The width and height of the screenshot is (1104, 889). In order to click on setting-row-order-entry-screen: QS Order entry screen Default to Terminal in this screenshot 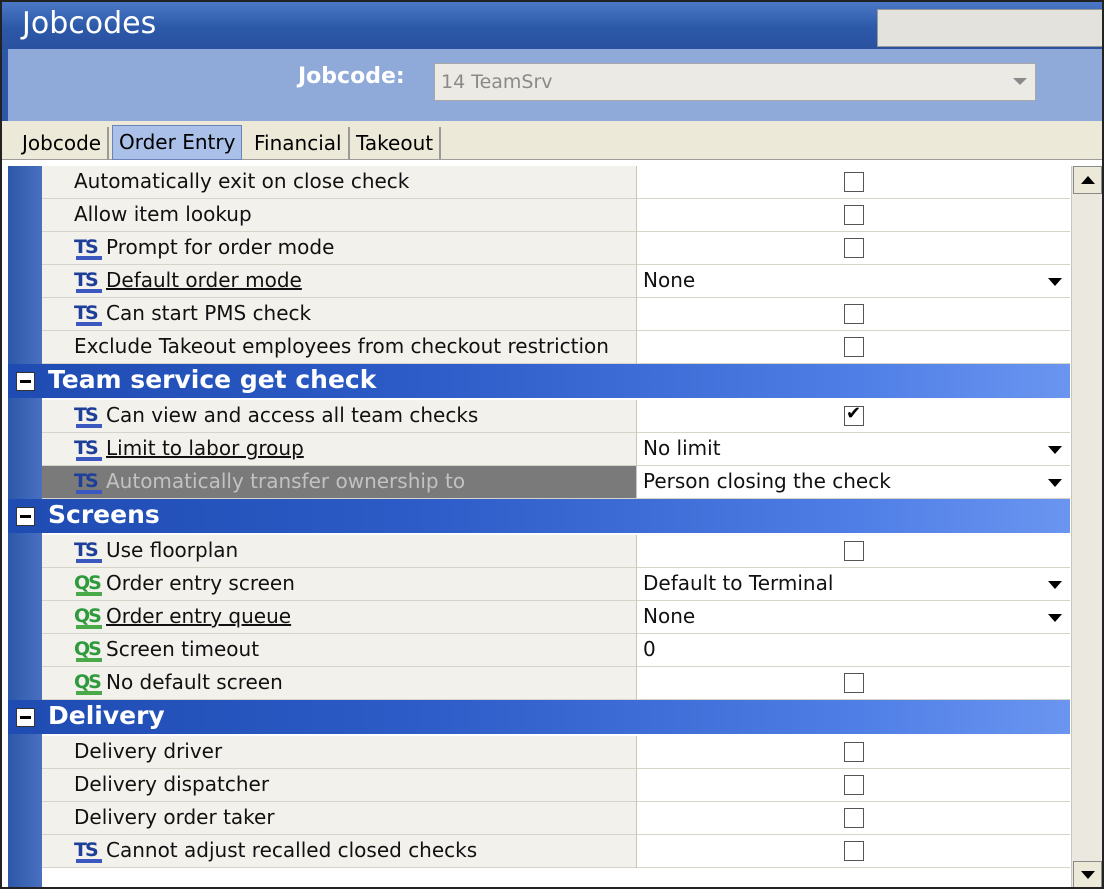, I will do `click(539, 584)`.